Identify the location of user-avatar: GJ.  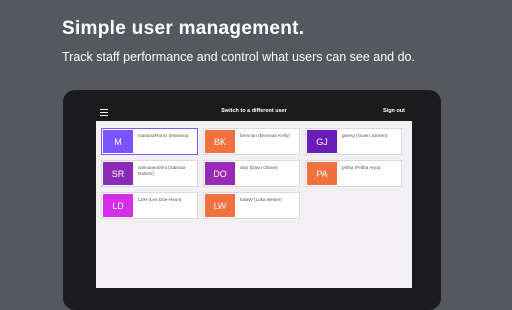
(322, 141).